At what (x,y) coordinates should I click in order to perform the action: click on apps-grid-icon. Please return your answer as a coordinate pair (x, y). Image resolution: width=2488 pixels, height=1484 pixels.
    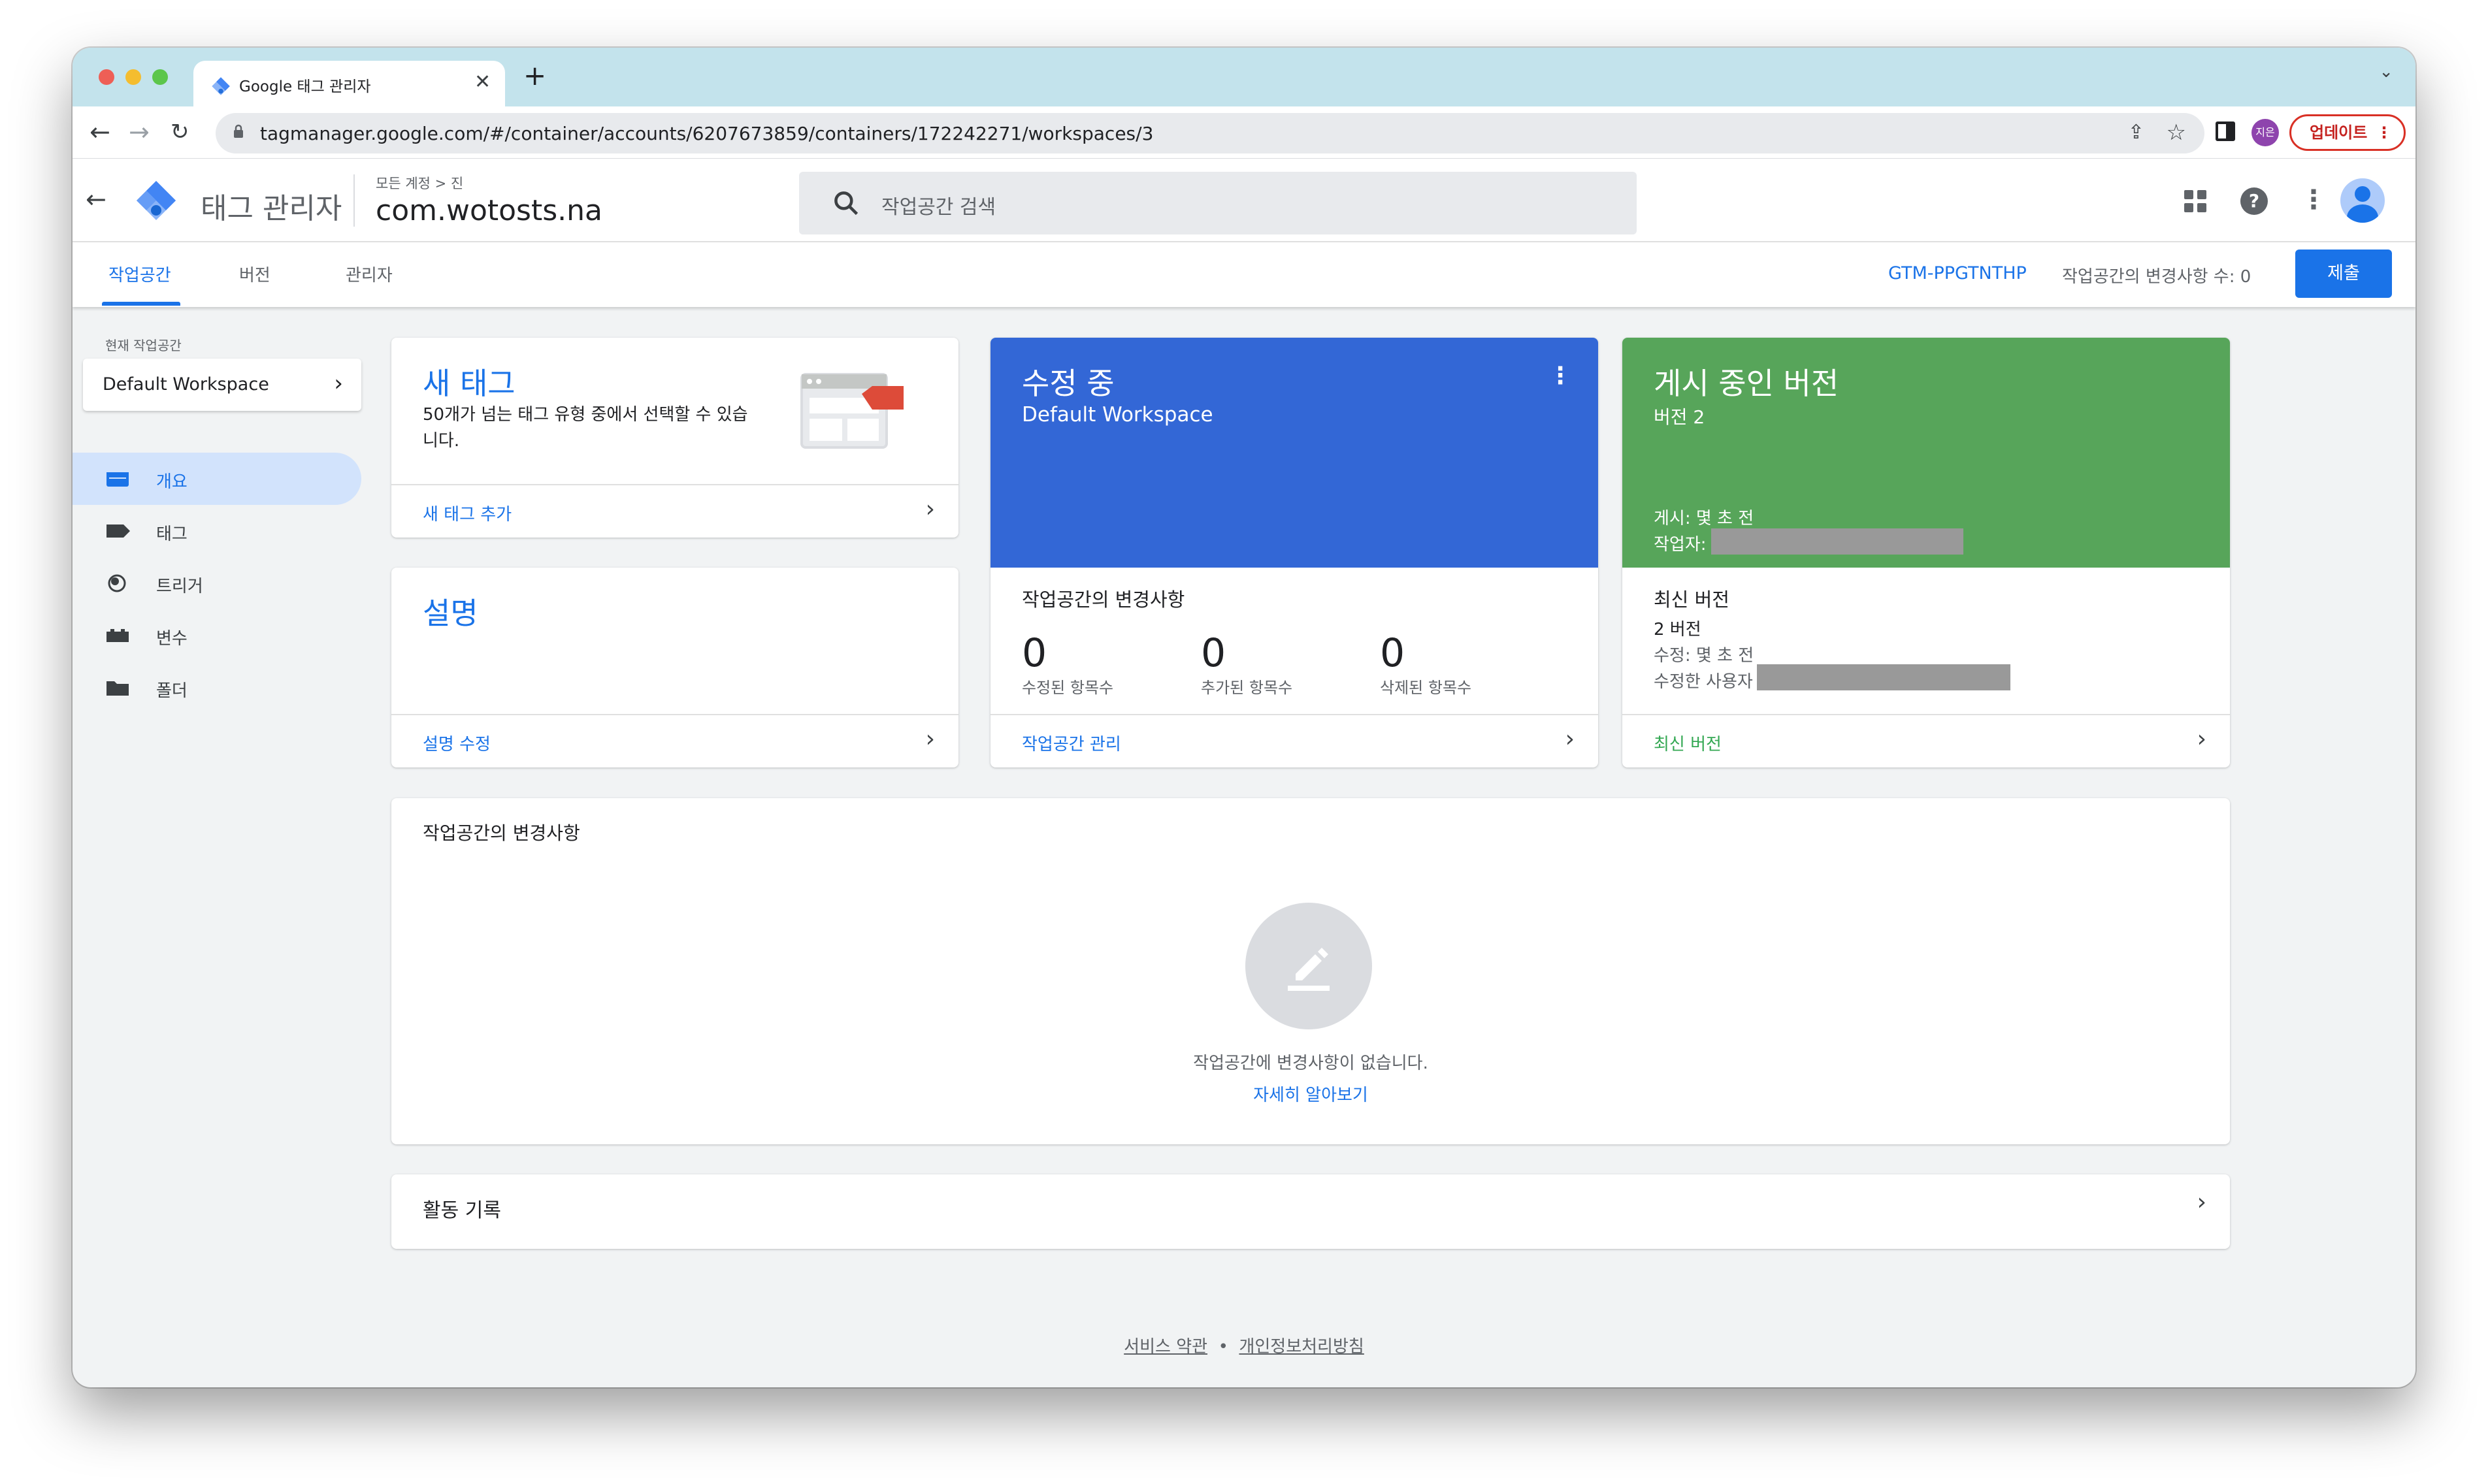
    Looking at the image, I should click on (2195, 201).